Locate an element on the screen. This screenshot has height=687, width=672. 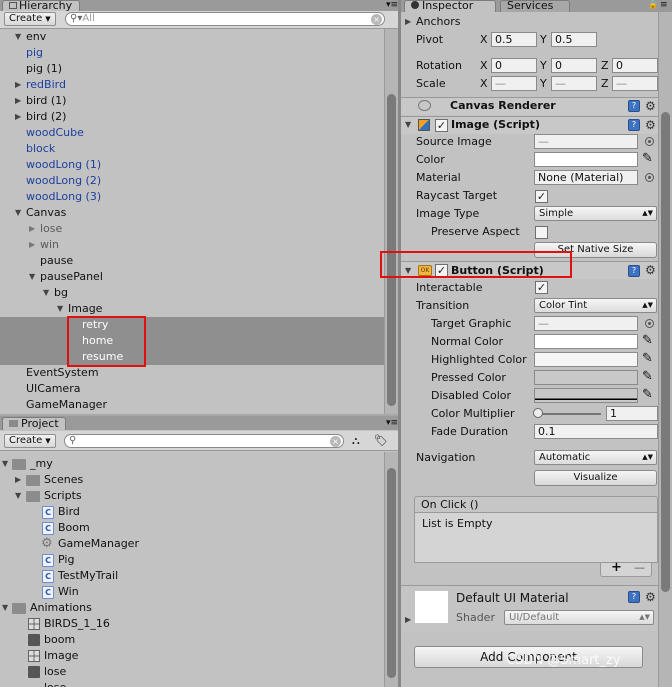
hierarchy-item: pig (1) is located at coordinates (44, 69).